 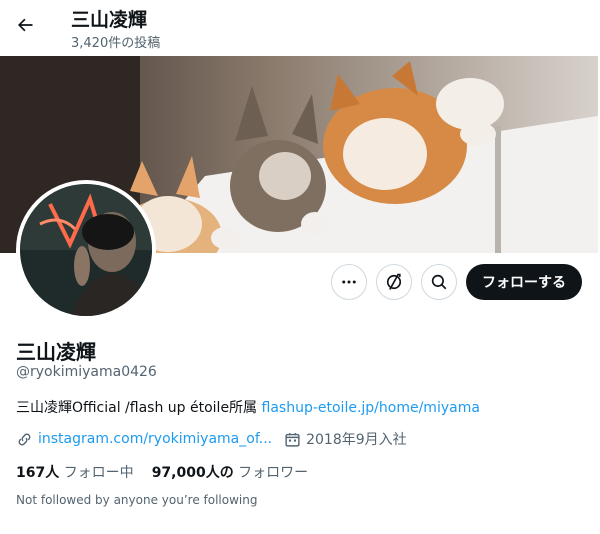 What do you see at coordinates (292, 439) in the screenshot?
I see `calendar-icon` at bounding box center [292, 439].